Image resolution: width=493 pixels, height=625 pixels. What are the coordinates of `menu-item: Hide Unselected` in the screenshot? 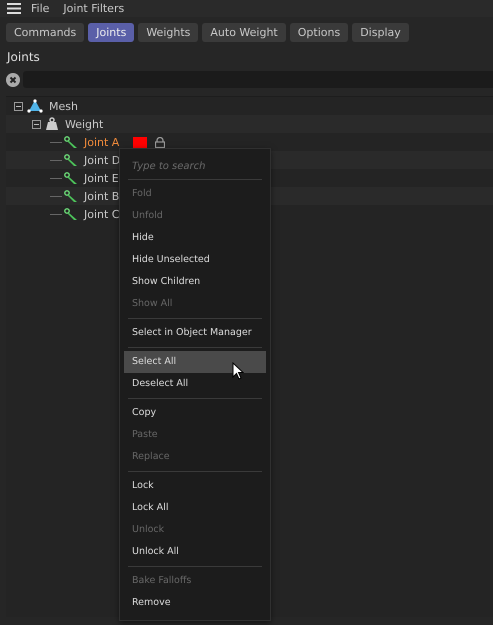 It's located at (195, 260).